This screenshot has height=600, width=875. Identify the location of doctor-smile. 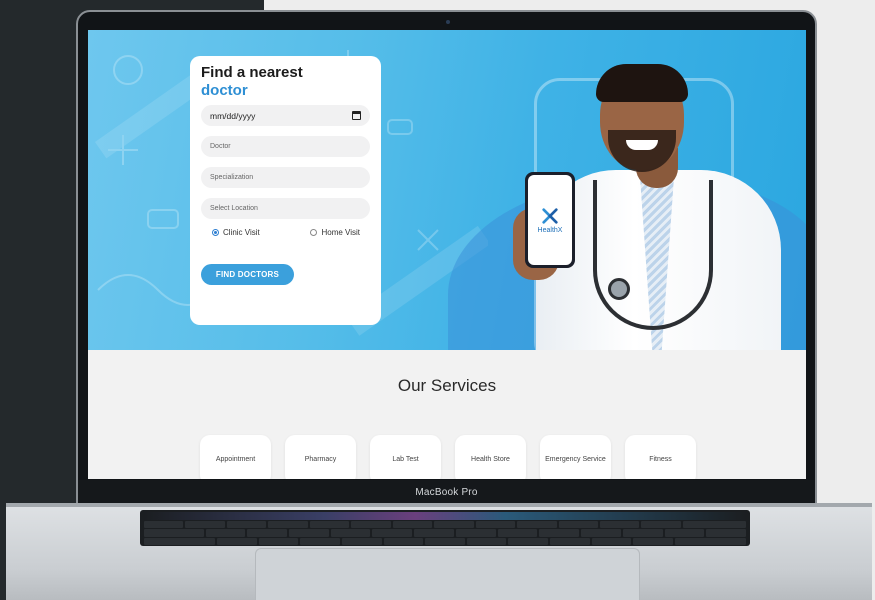
(642, 145).